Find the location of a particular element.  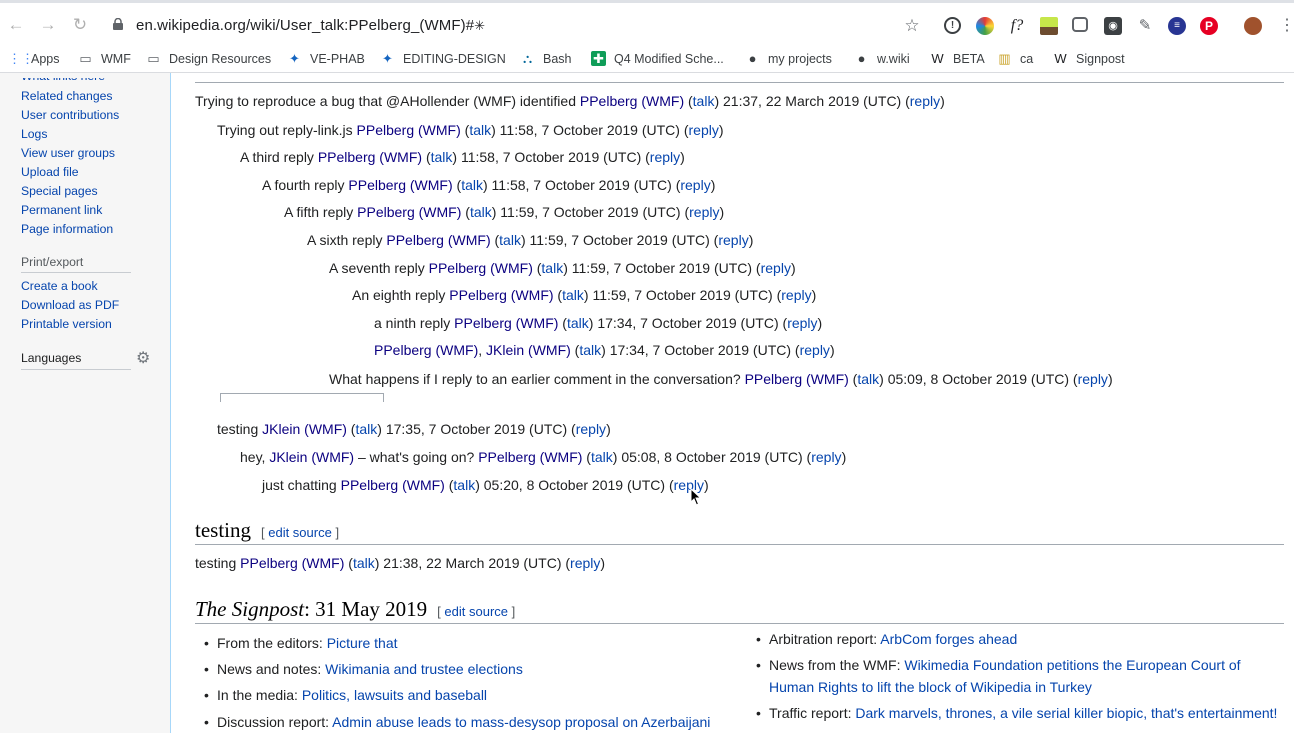

sidebar-link-logs: Logs is located at coordinates (34, 134).